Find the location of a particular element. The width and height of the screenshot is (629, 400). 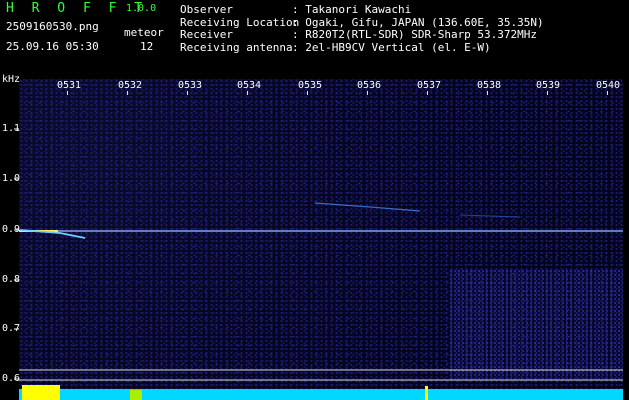

signal-strength-baseline is located at coordinates (321, 394).